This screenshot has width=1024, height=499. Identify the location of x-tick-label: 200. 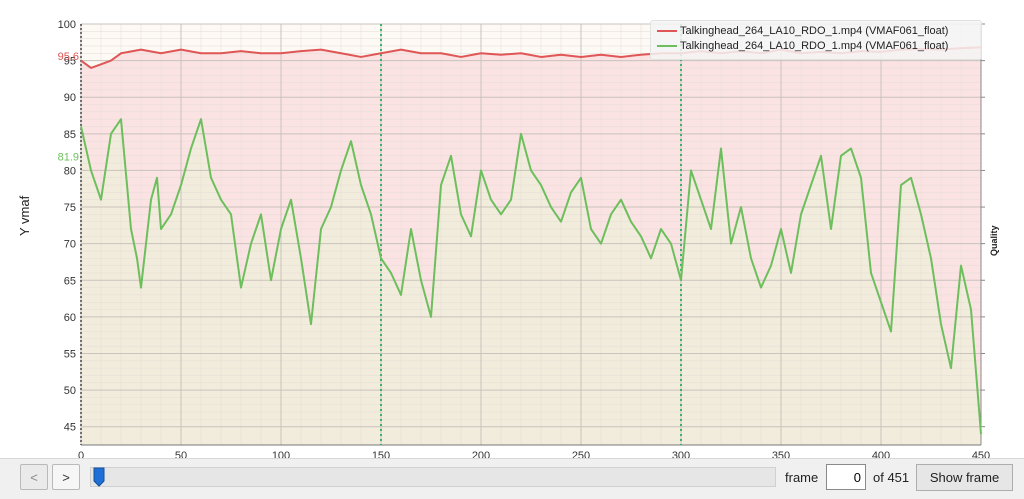
(481, 454).